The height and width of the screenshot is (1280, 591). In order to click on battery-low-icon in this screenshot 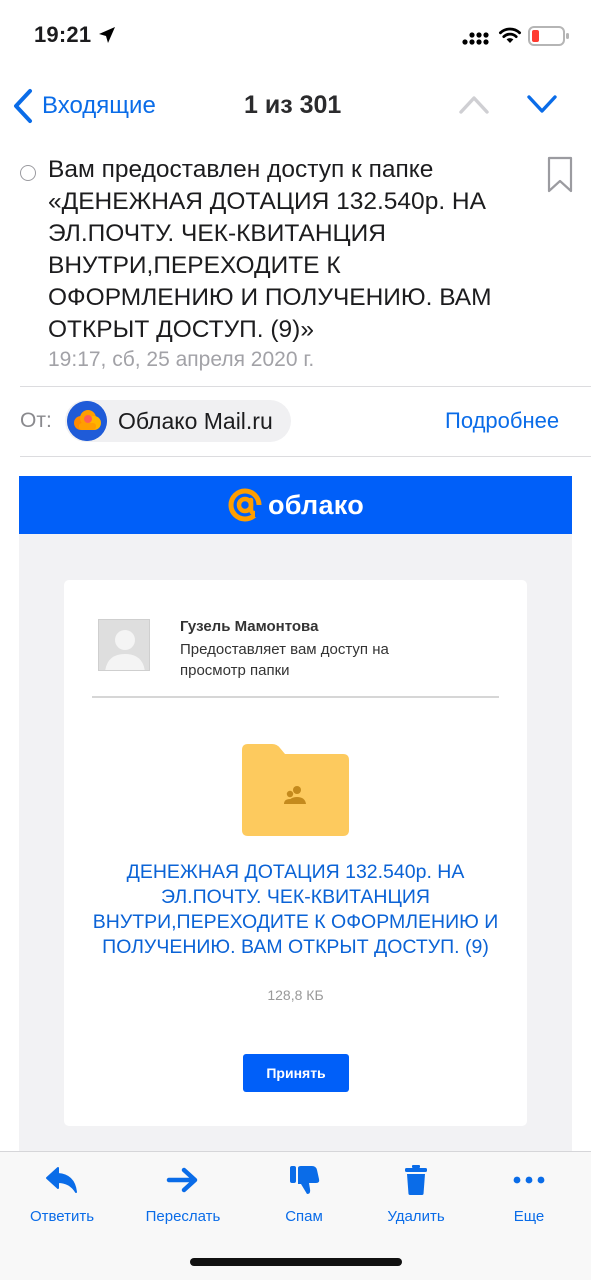, I will do `click(548, 36)`.